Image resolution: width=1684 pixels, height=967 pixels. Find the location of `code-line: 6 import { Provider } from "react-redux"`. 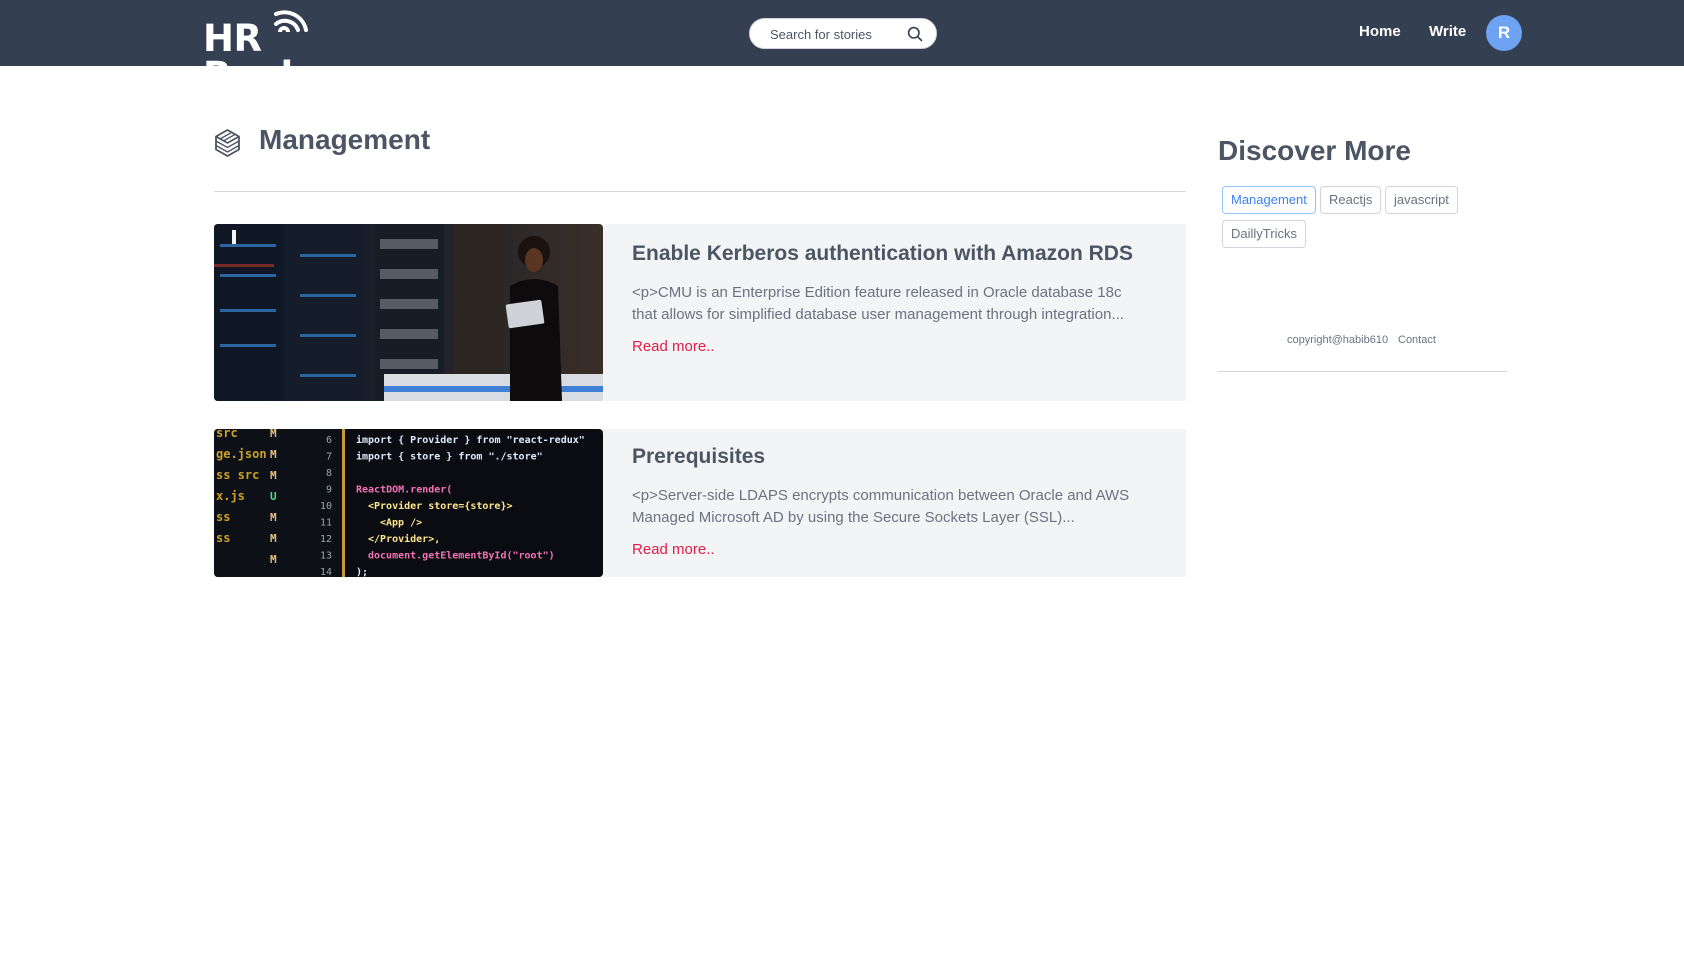

code-line: 6 import { Provider } from "react-redux" is located at coordinates (455, 440).